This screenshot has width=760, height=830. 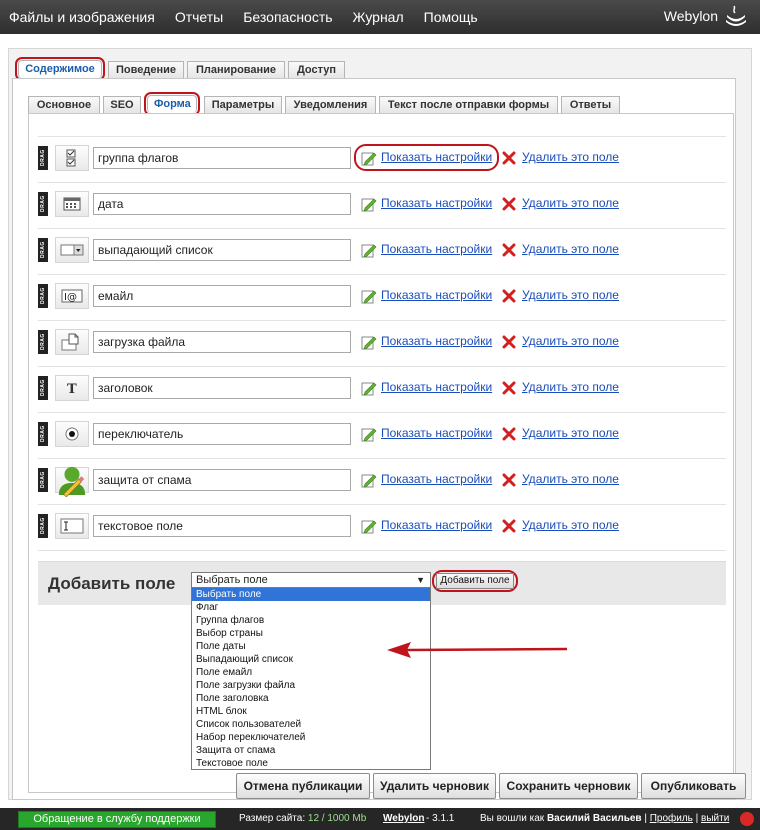 What do you see at coordinates (236, 70) in the screenshot?
I see `tab-planning: Планирование` at bounding box center [236, 70].